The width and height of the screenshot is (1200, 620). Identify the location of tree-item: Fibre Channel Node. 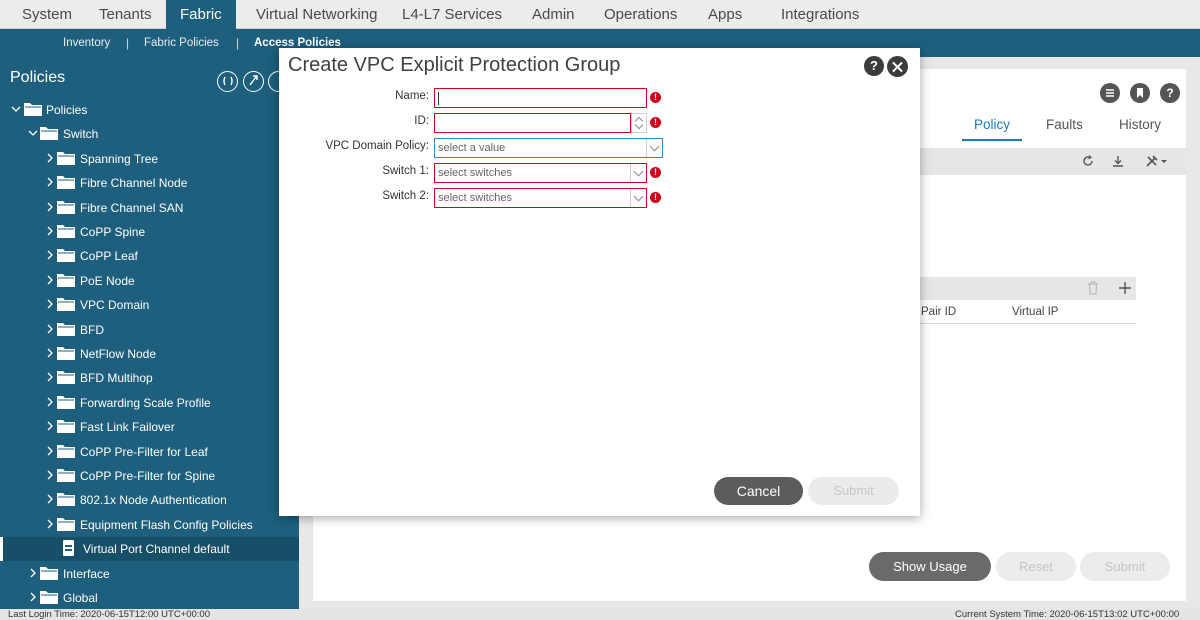
(149, 183).